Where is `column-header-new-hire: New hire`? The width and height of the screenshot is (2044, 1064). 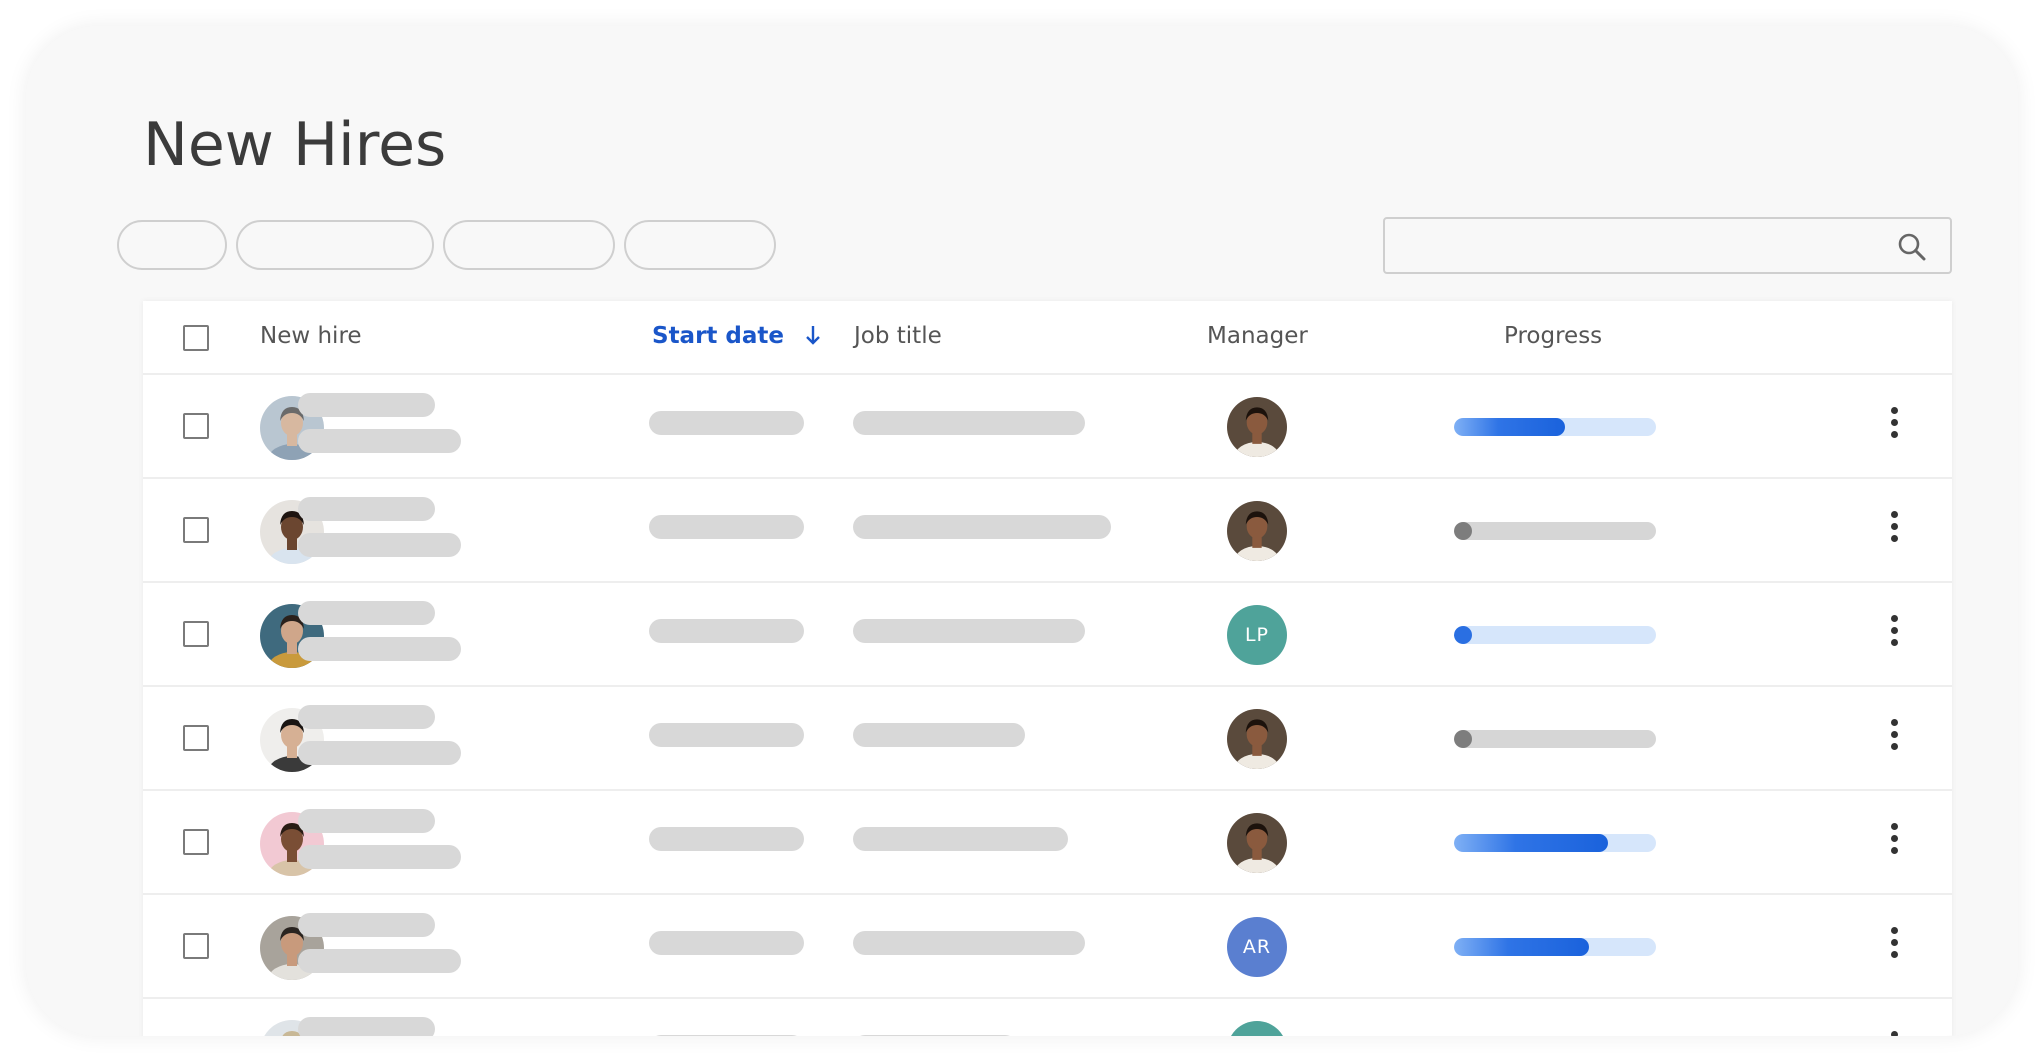 column-header-new-hire: New hire is located at coordinates (311, 336).